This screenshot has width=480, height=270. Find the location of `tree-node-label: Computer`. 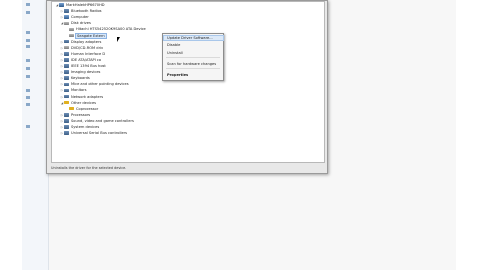

tree-node-label: Computer is located at coordinates (80, 17).